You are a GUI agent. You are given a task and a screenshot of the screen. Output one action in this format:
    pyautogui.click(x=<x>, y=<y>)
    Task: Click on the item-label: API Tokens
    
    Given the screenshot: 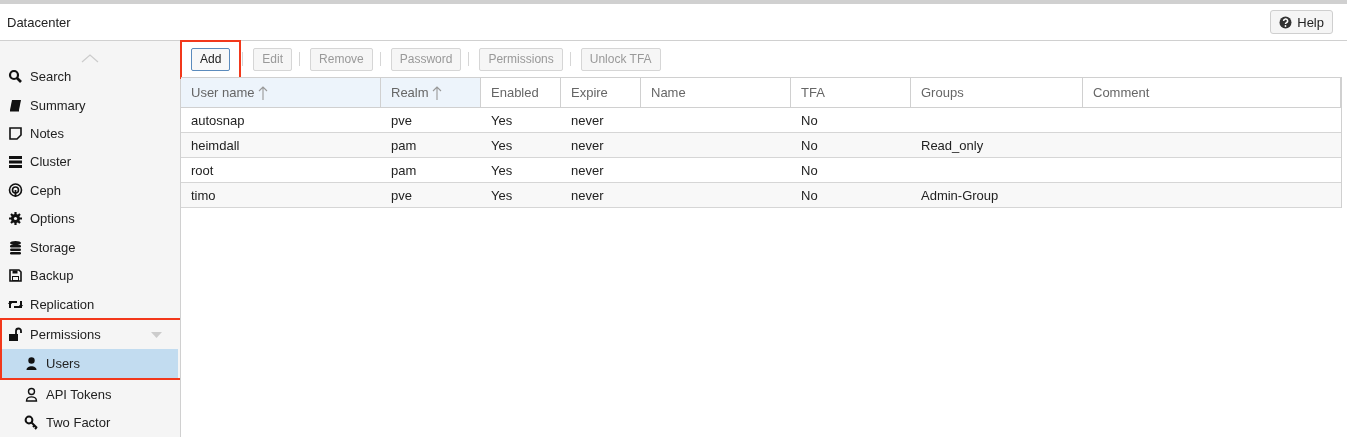 What is the action you would take?
    pyautogui.click(x=79, y=394)
    